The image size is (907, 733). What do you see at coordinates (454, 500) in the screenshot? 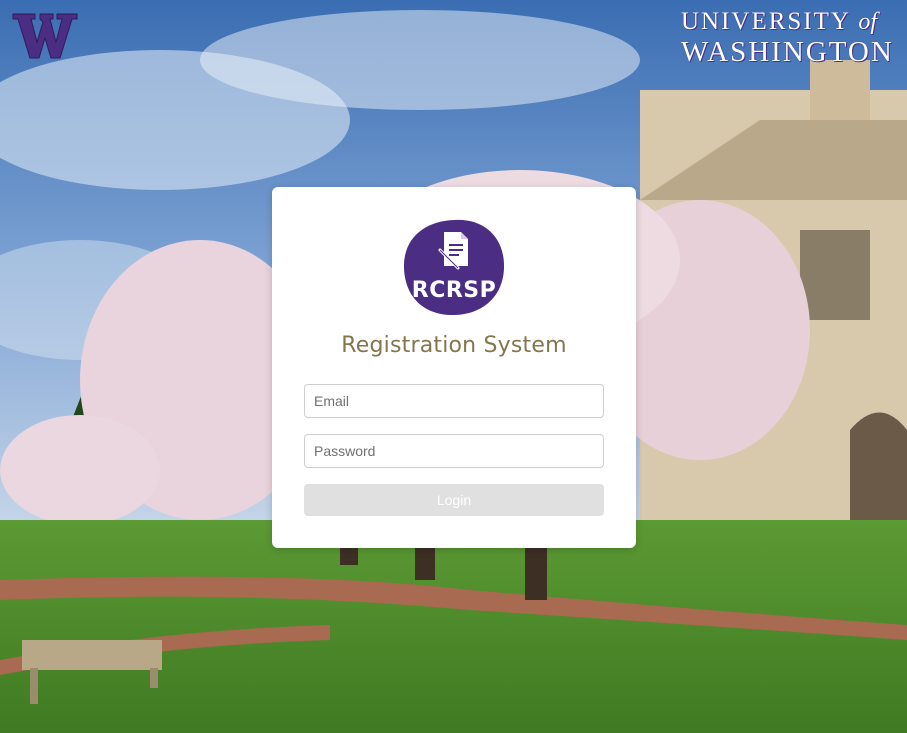
I see `login-button: Login` at bounding box center [454, 500].